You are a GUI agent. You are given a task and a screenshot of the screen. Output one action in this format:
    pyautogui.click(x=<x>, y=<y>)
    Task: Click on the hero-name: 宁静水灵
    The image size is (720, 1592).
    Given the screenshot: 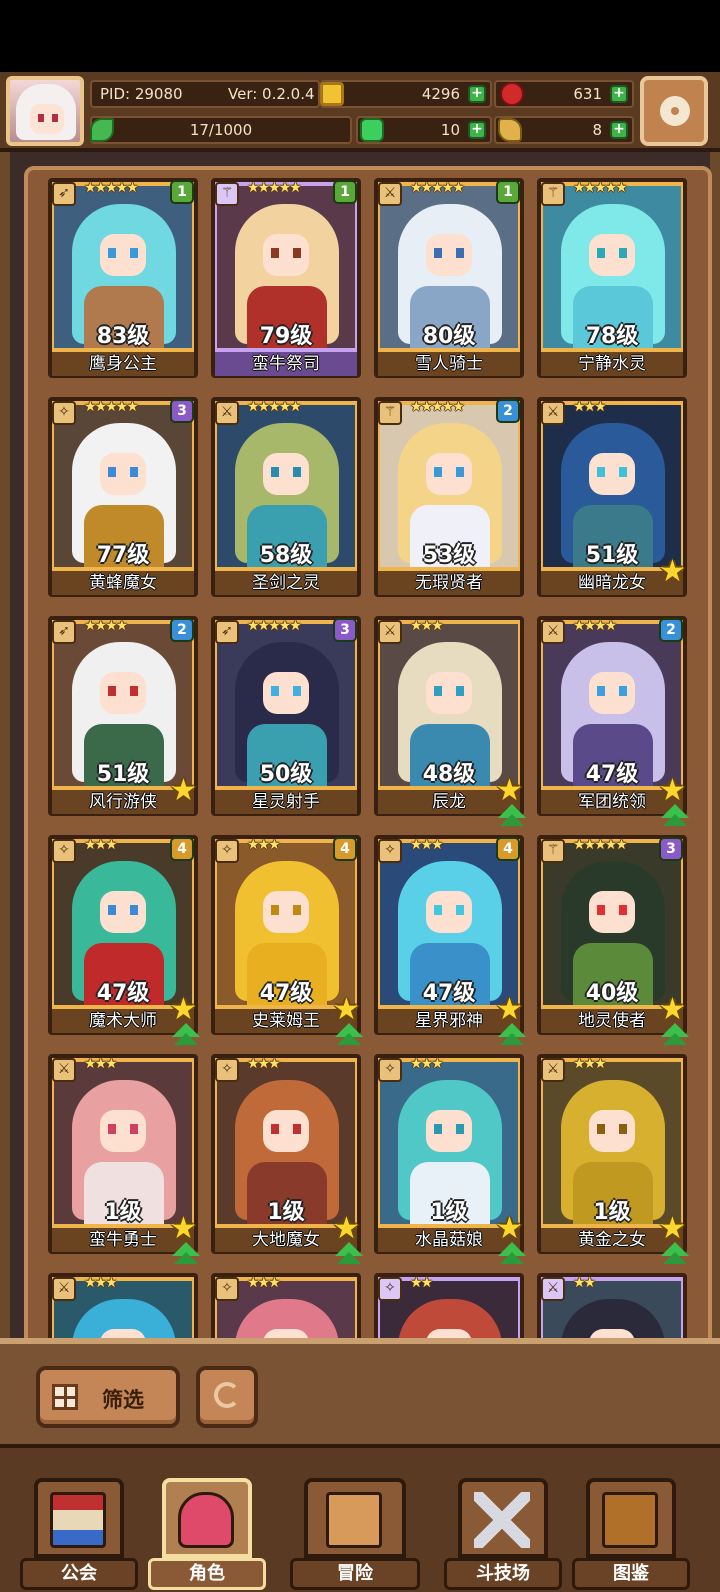 What is the action you would take?
    pyautogui.click(x=612, y=364)
    